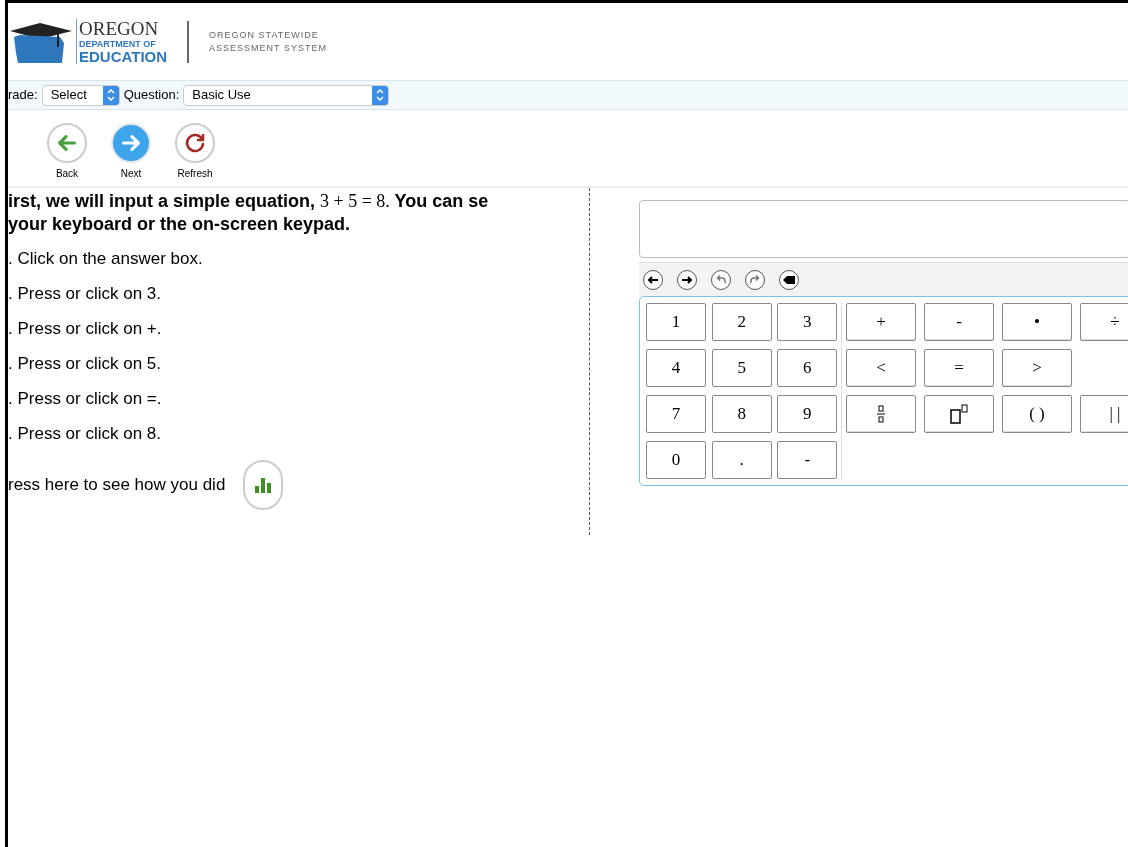  I want to click on keypad-key: +, so click(881, 322).